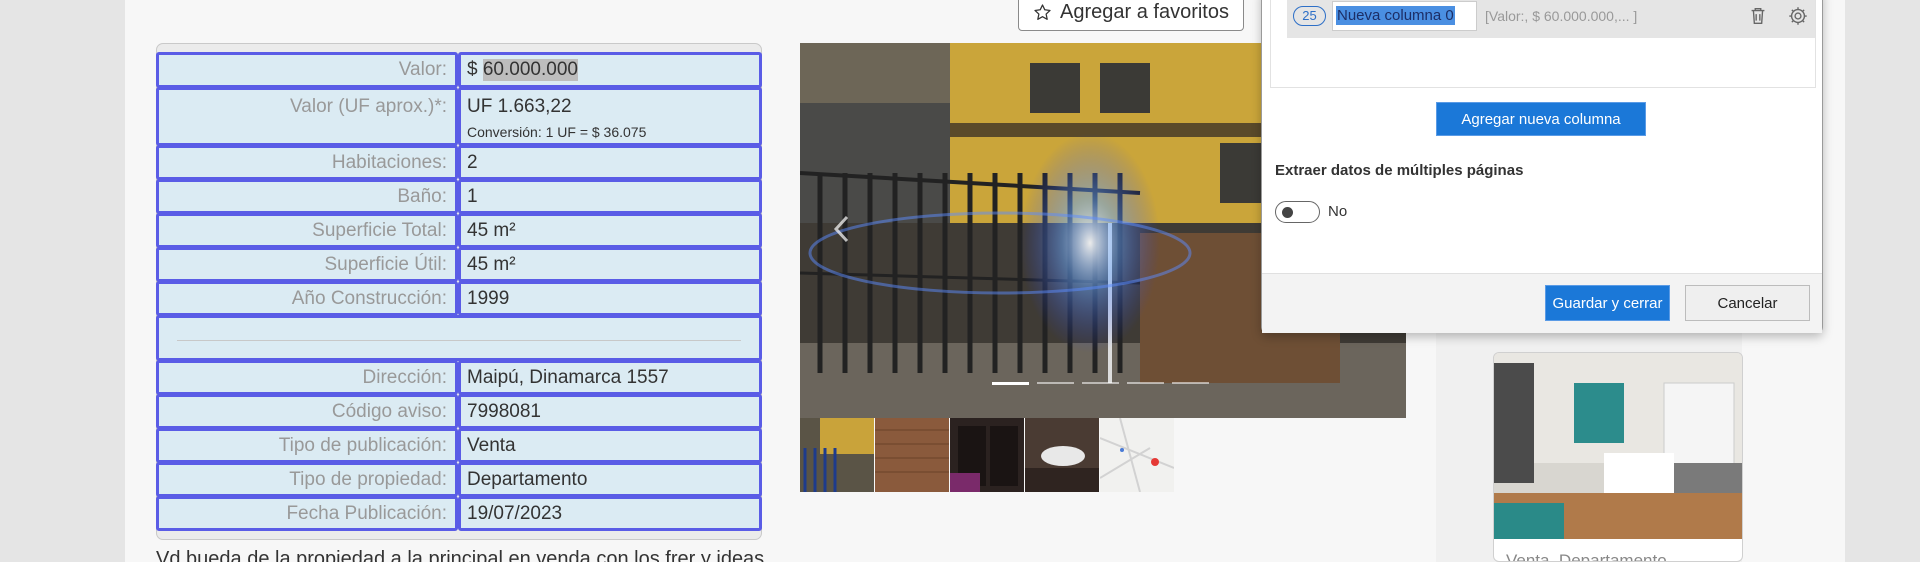 This screenshot has height=562, width=1920. I want to click on price-value: 60.000.000, so click(530, 70).